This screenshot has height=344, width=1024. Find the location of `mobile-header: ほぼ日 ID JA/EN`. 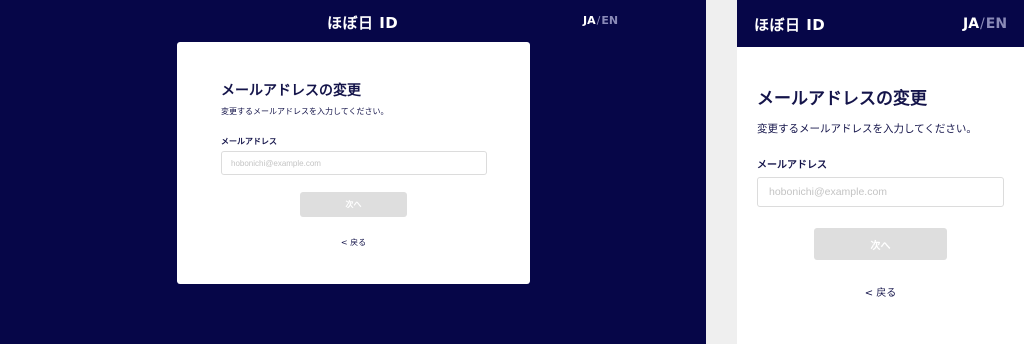

mobile-header: ほぼ日 ID JA/EN is located at coordinates (880, 23).